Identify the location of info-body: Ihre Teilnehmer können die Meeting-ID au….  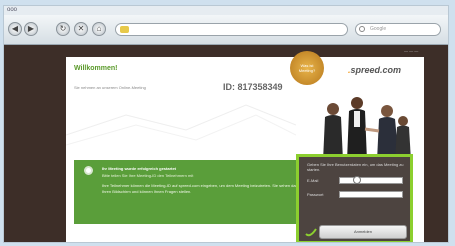
(201, 188).